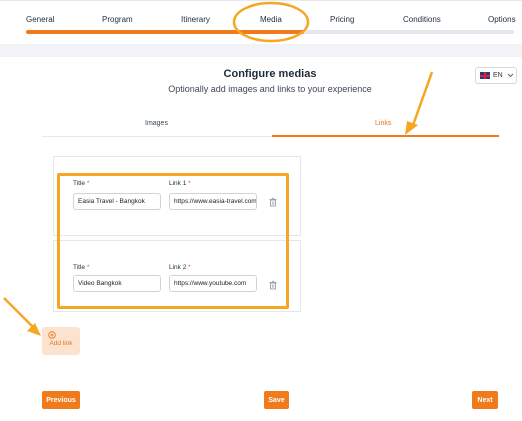 The width and height of the screenshot is (522, 421). What do you see at coordinates (485, 75) in the screenshot?
I see `uk-flag-icon` at bounding box center [485, 75].